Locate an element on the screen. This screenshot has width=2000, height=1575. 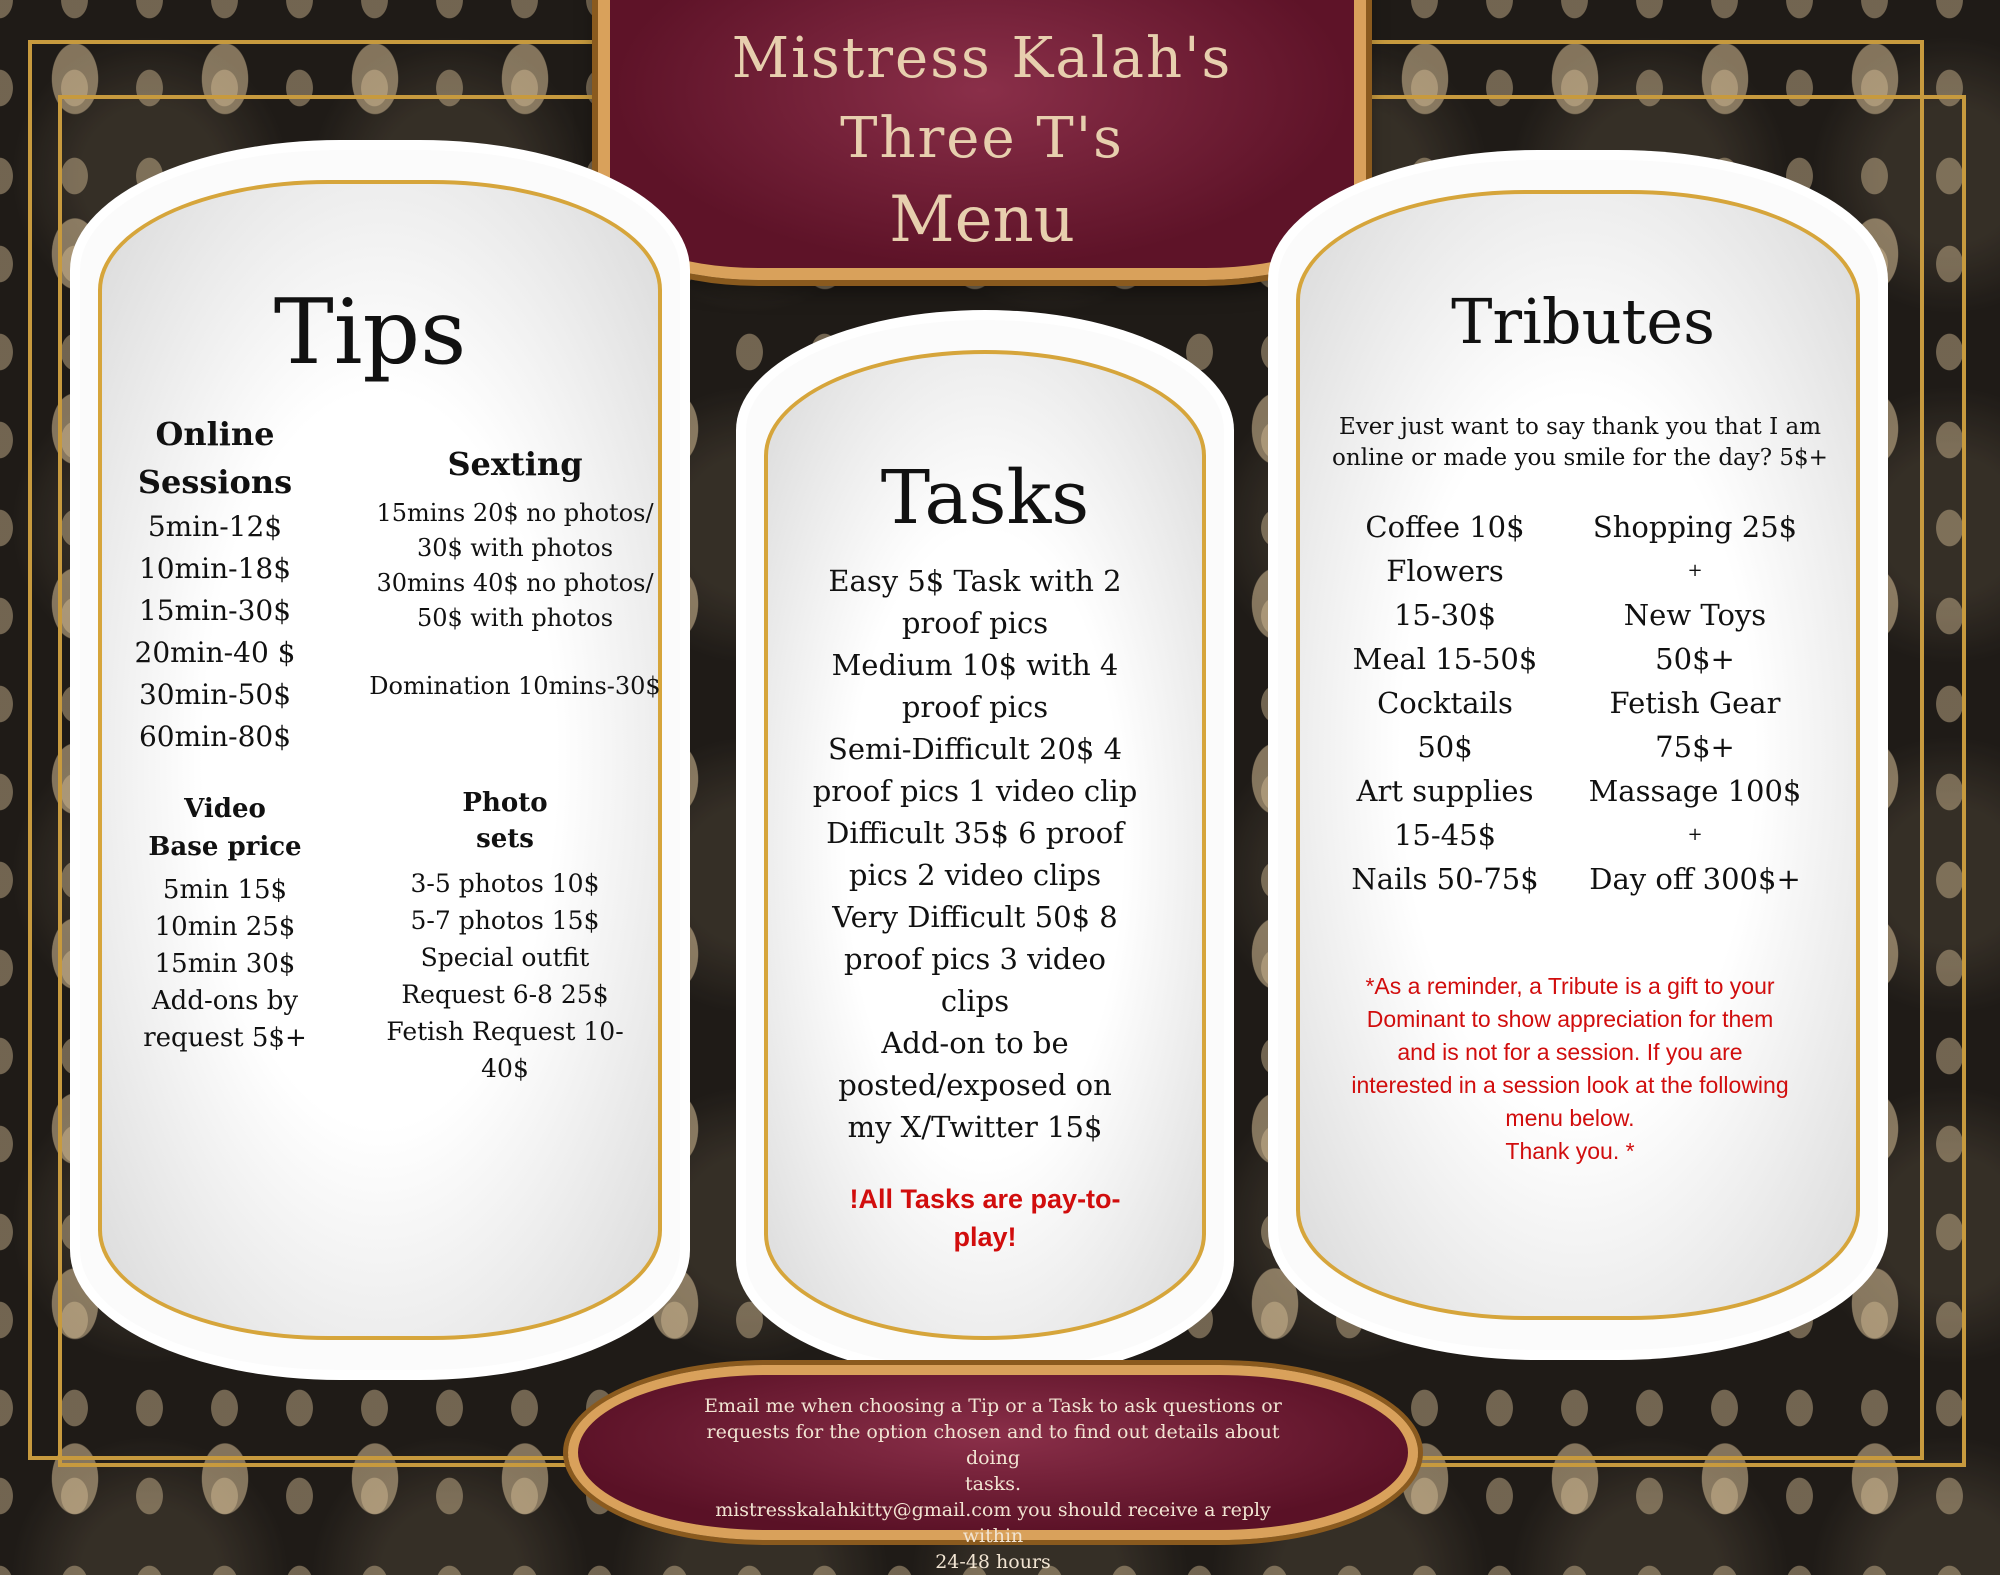
tribute-item: Coffee 10$ is located at coordinates (1445, 527).